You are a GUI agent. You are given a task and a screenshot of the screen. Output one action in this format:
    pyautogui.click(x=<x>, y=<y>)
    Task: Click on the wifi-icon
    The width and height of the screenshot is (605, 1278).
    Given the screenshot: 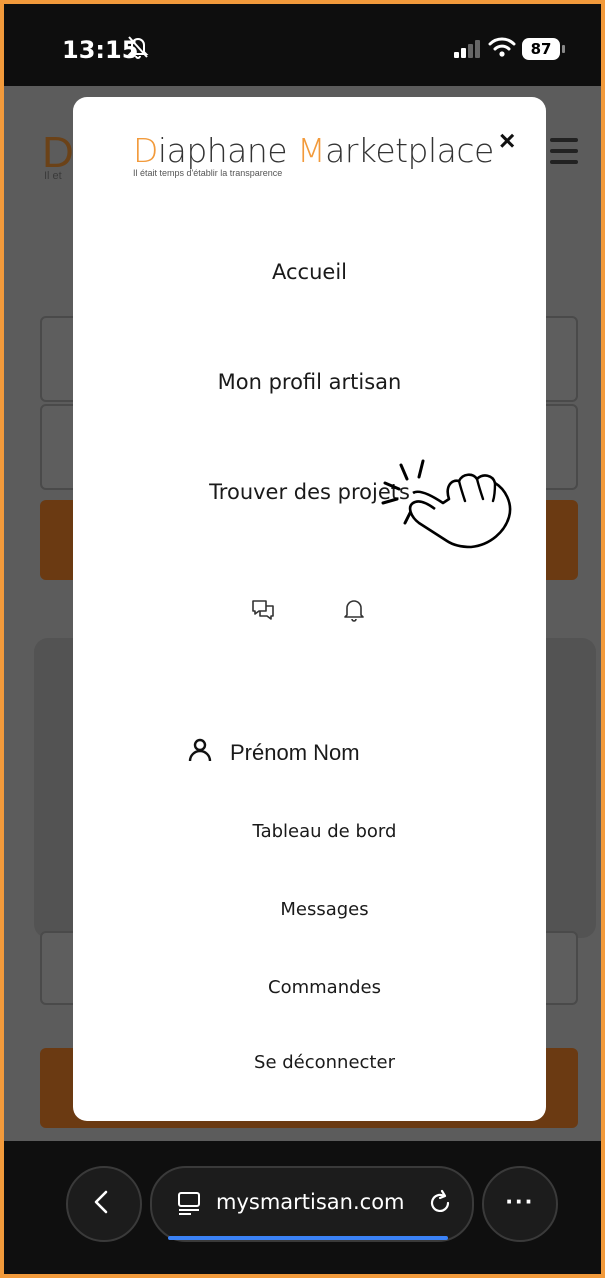 What is the action you would take?
    pyautogui.click(x=502, y=49)
    